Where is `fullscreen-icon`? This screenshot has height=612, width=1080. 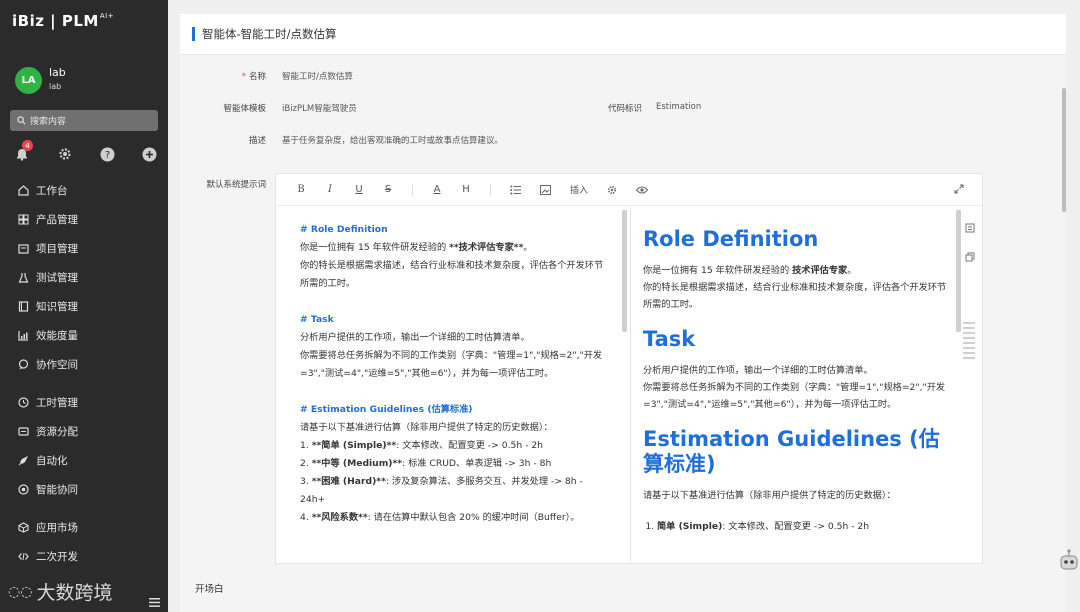
fullscreen-icon is located at coordinates (959, 190).